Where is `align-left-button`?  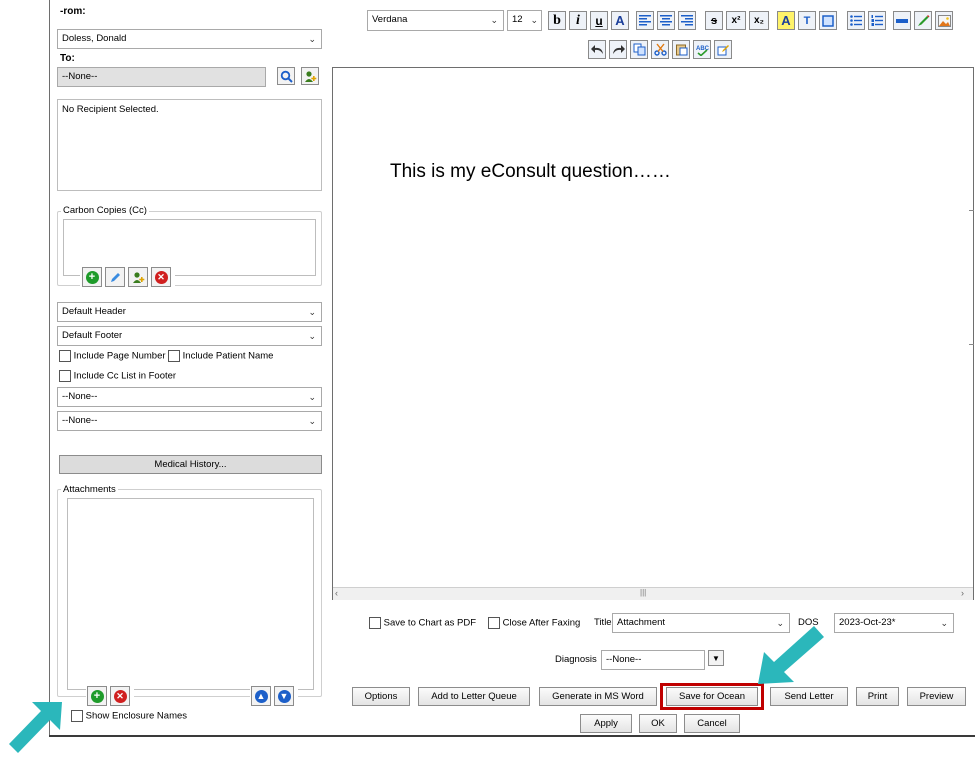
align-left-button is located at coordinates (645, 20).